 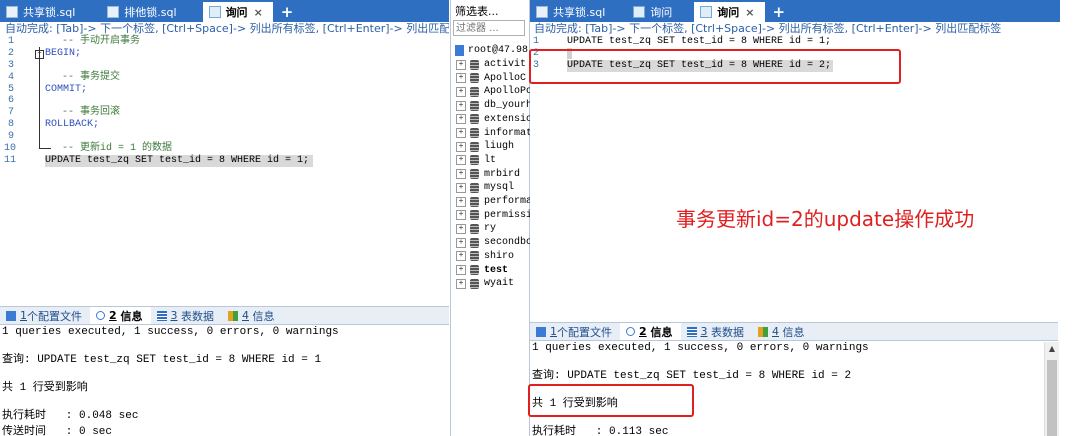 What do you see at coordinates (488, 78) in the screenshot?
I see `database-item: + ApolloC` at bounding box center [488, 78].